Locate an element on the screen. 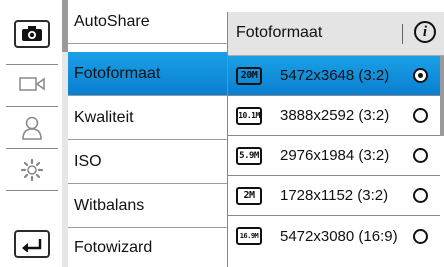  size-badge-icon: 16.9M is located at coordinates (249, 236).